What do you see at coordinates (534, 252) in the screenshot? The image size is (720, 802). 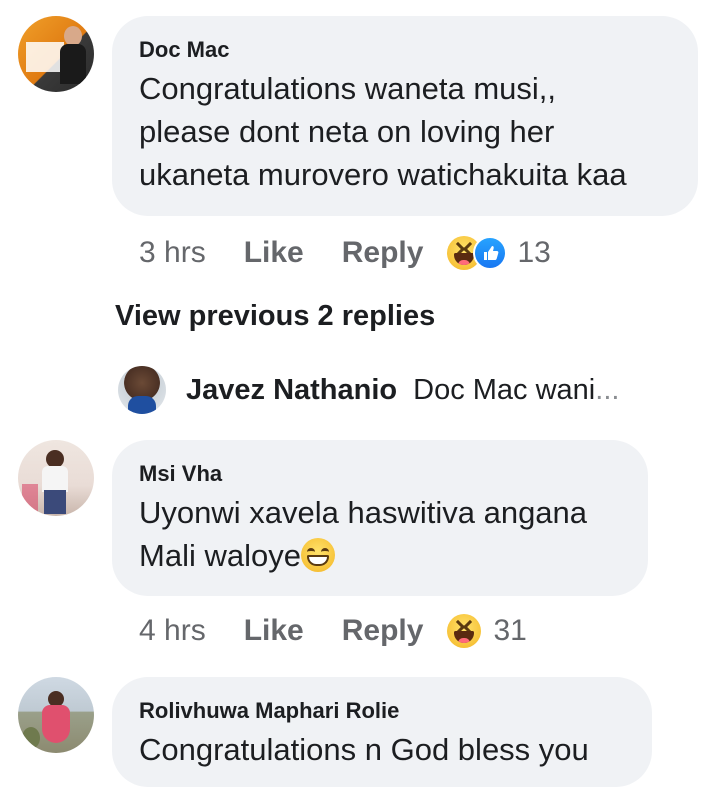 I see `reaction-count: 13` at bounding box center [534, 252].